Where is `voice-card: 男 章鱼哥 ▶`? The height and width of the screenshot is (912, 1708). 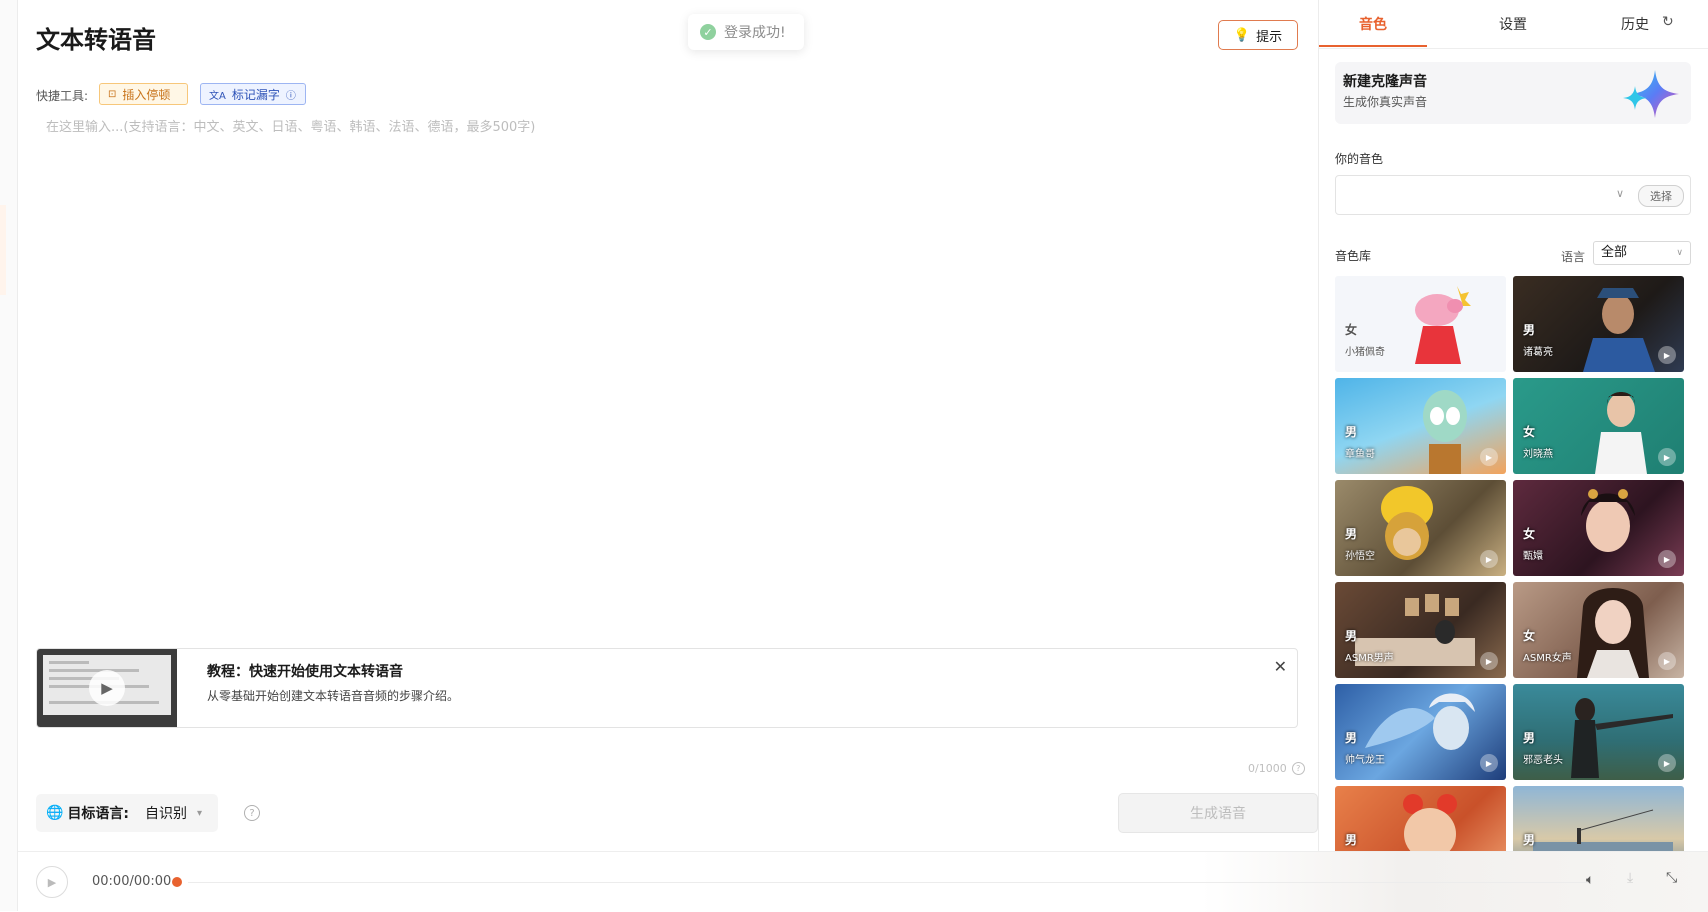
voice-card: 男 章鱼哥 ▶ is located at coordinates (1420, 426).